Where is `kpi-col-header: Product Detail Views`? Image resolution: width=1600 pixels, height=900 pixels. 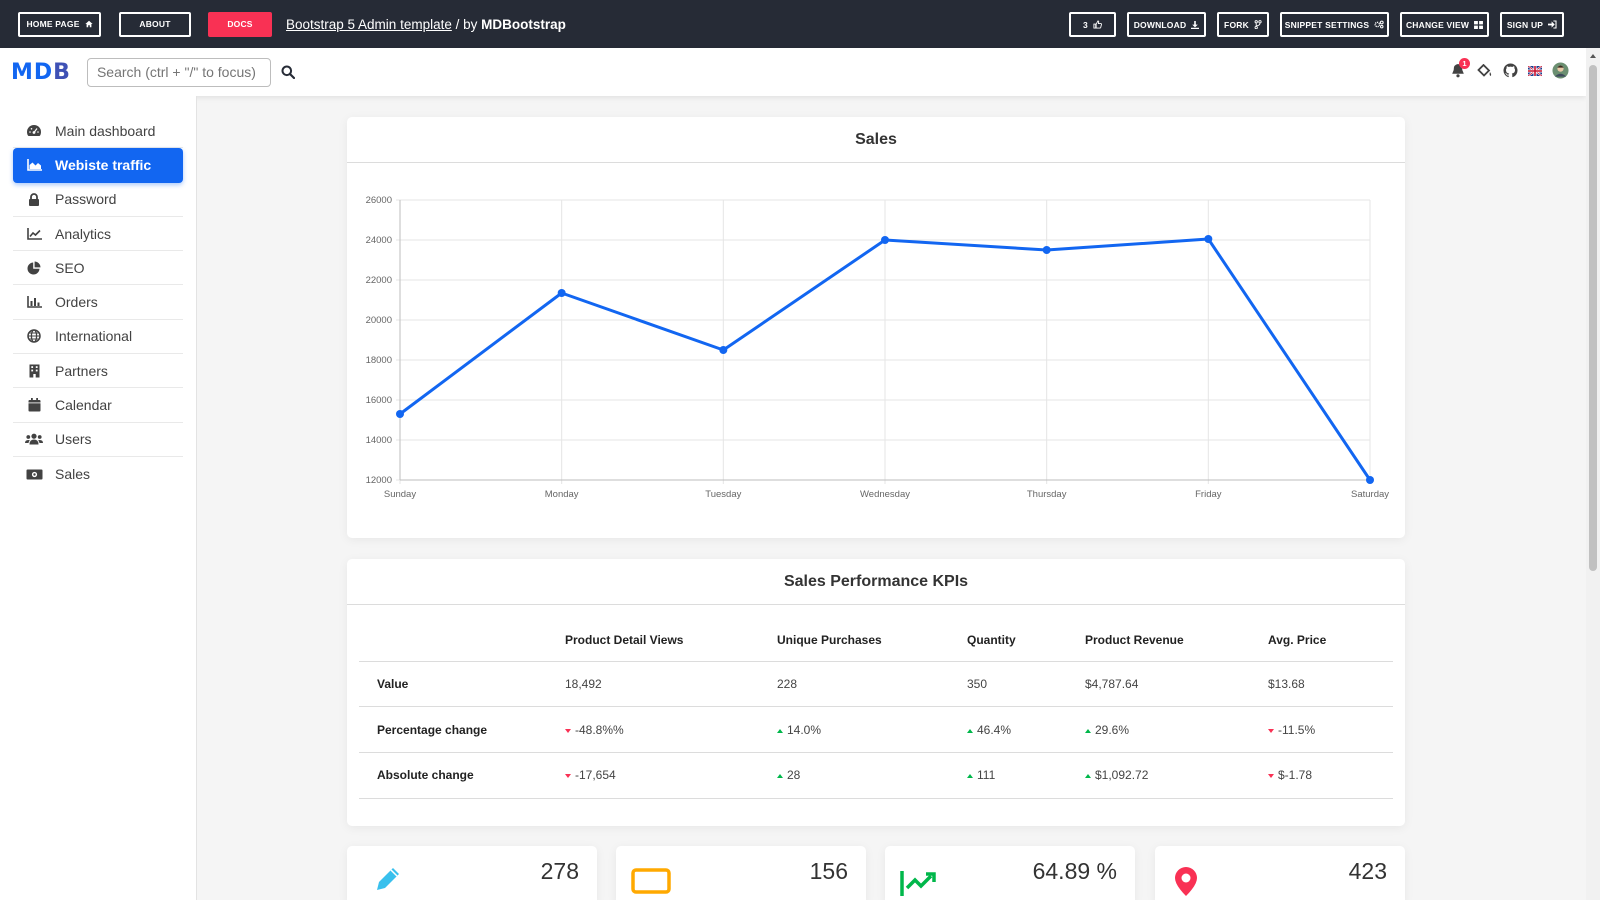 kpi-col-header: Product Detail Views is located at coordinates (671, 641).